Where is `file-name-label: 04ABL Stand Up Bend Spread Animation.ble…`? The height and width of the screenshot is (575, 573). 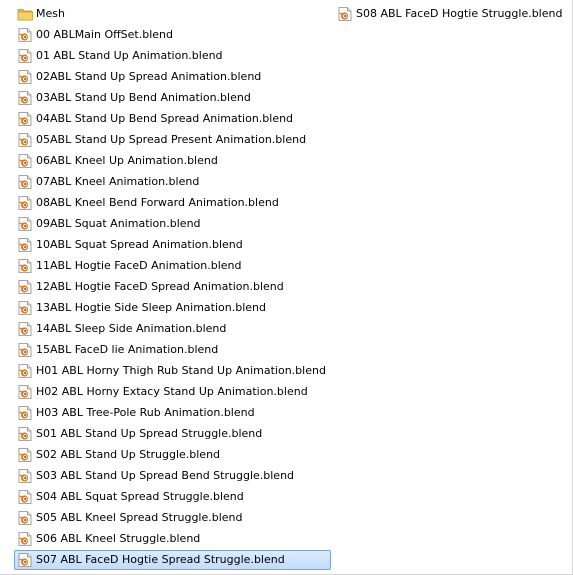
file-name-label: 04ABL Stand Up Bend Spread Animation.ble… is located at coordinates (165, 118).